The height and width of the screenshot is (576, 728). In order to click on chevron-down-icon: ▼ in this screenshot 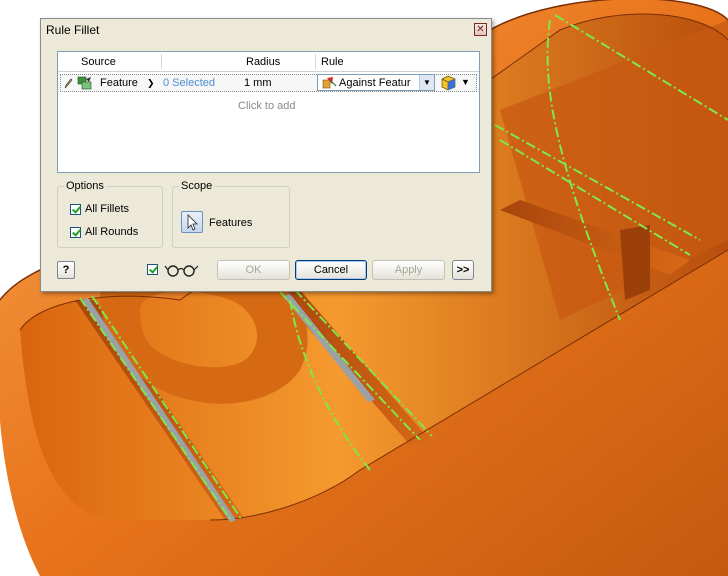, I will do `click(465, 82)`.